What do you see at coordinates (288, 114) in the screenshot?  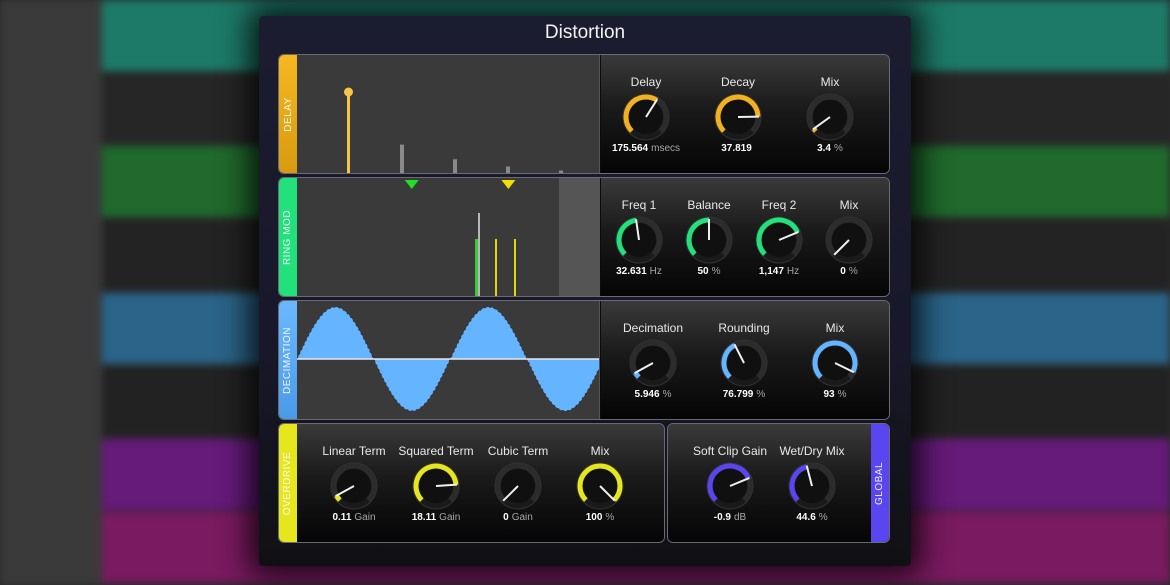 I see `delay-section-tab: DELAY` at bounding box center [288, 114].